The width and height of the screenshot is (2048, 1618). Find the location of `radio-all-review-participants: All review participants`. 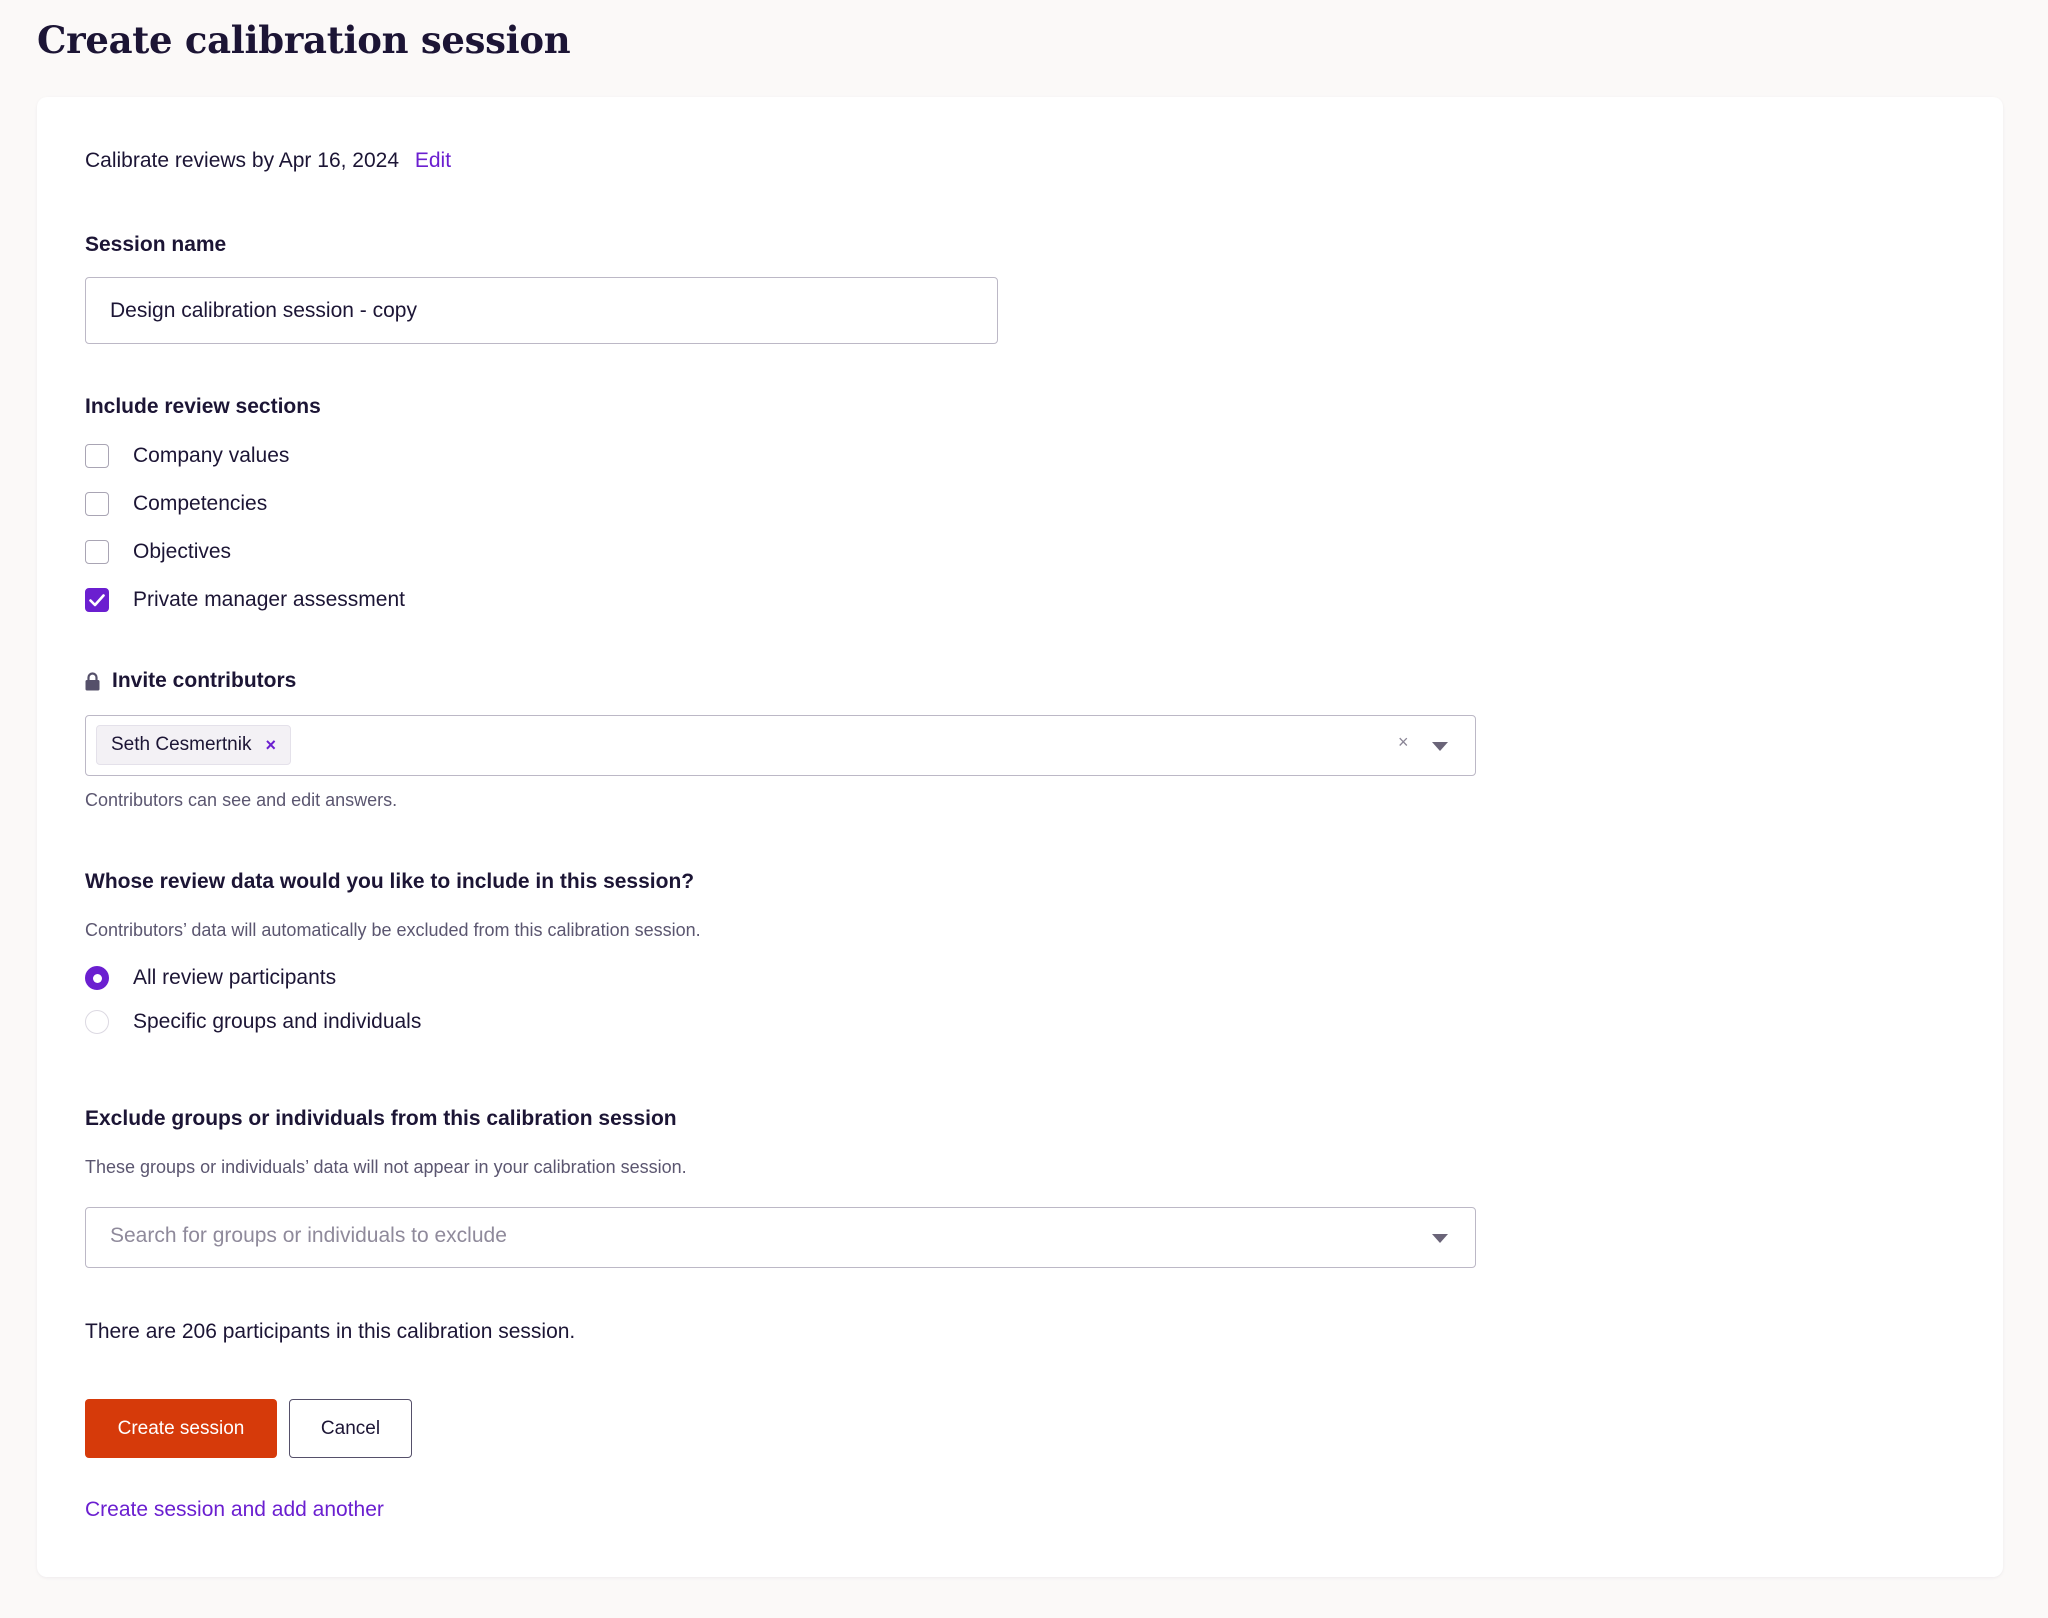

radio-all-review-participants: All review participants is located at coordinates (210, 978).